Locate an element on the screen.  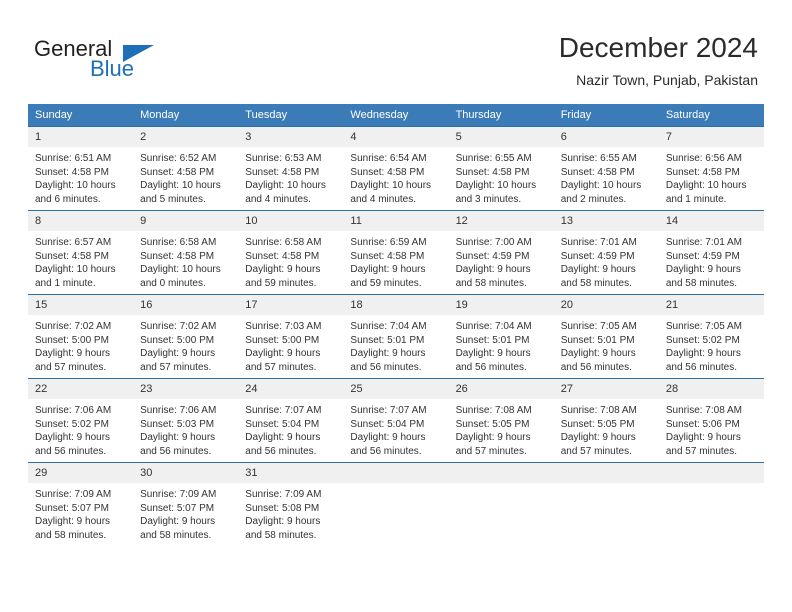
sunrise-text: Sunrise: 6:51 AM is located at coordinates (73, 158).